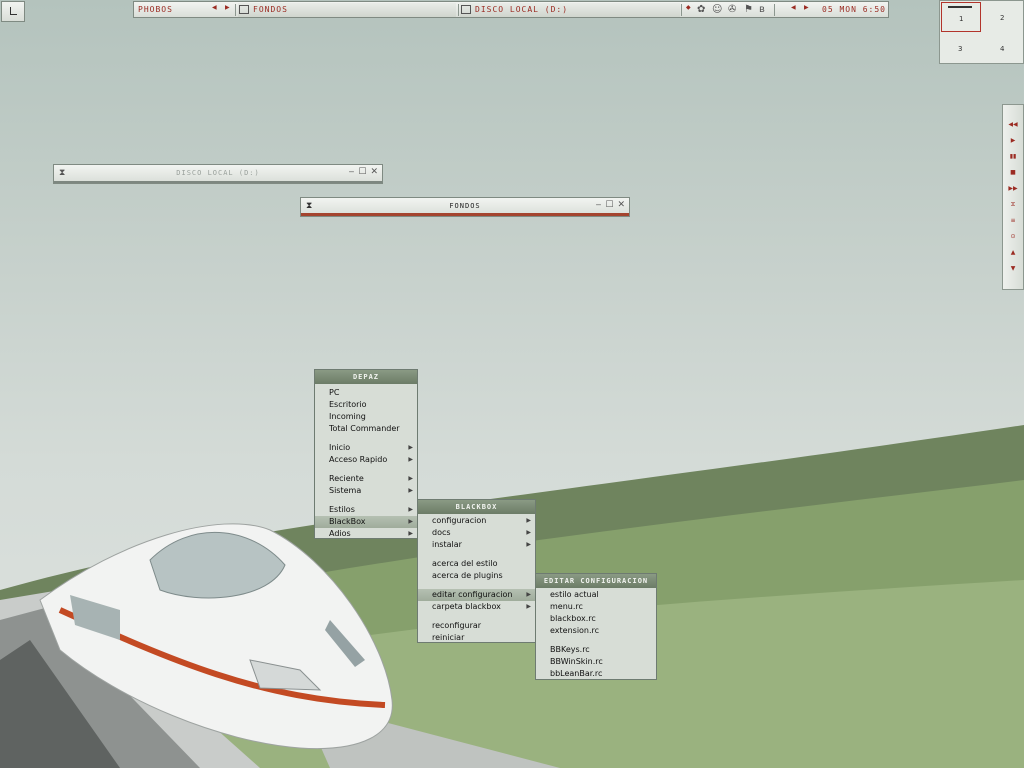  I want to click on desk-1-label: 1, so click(961, 19).